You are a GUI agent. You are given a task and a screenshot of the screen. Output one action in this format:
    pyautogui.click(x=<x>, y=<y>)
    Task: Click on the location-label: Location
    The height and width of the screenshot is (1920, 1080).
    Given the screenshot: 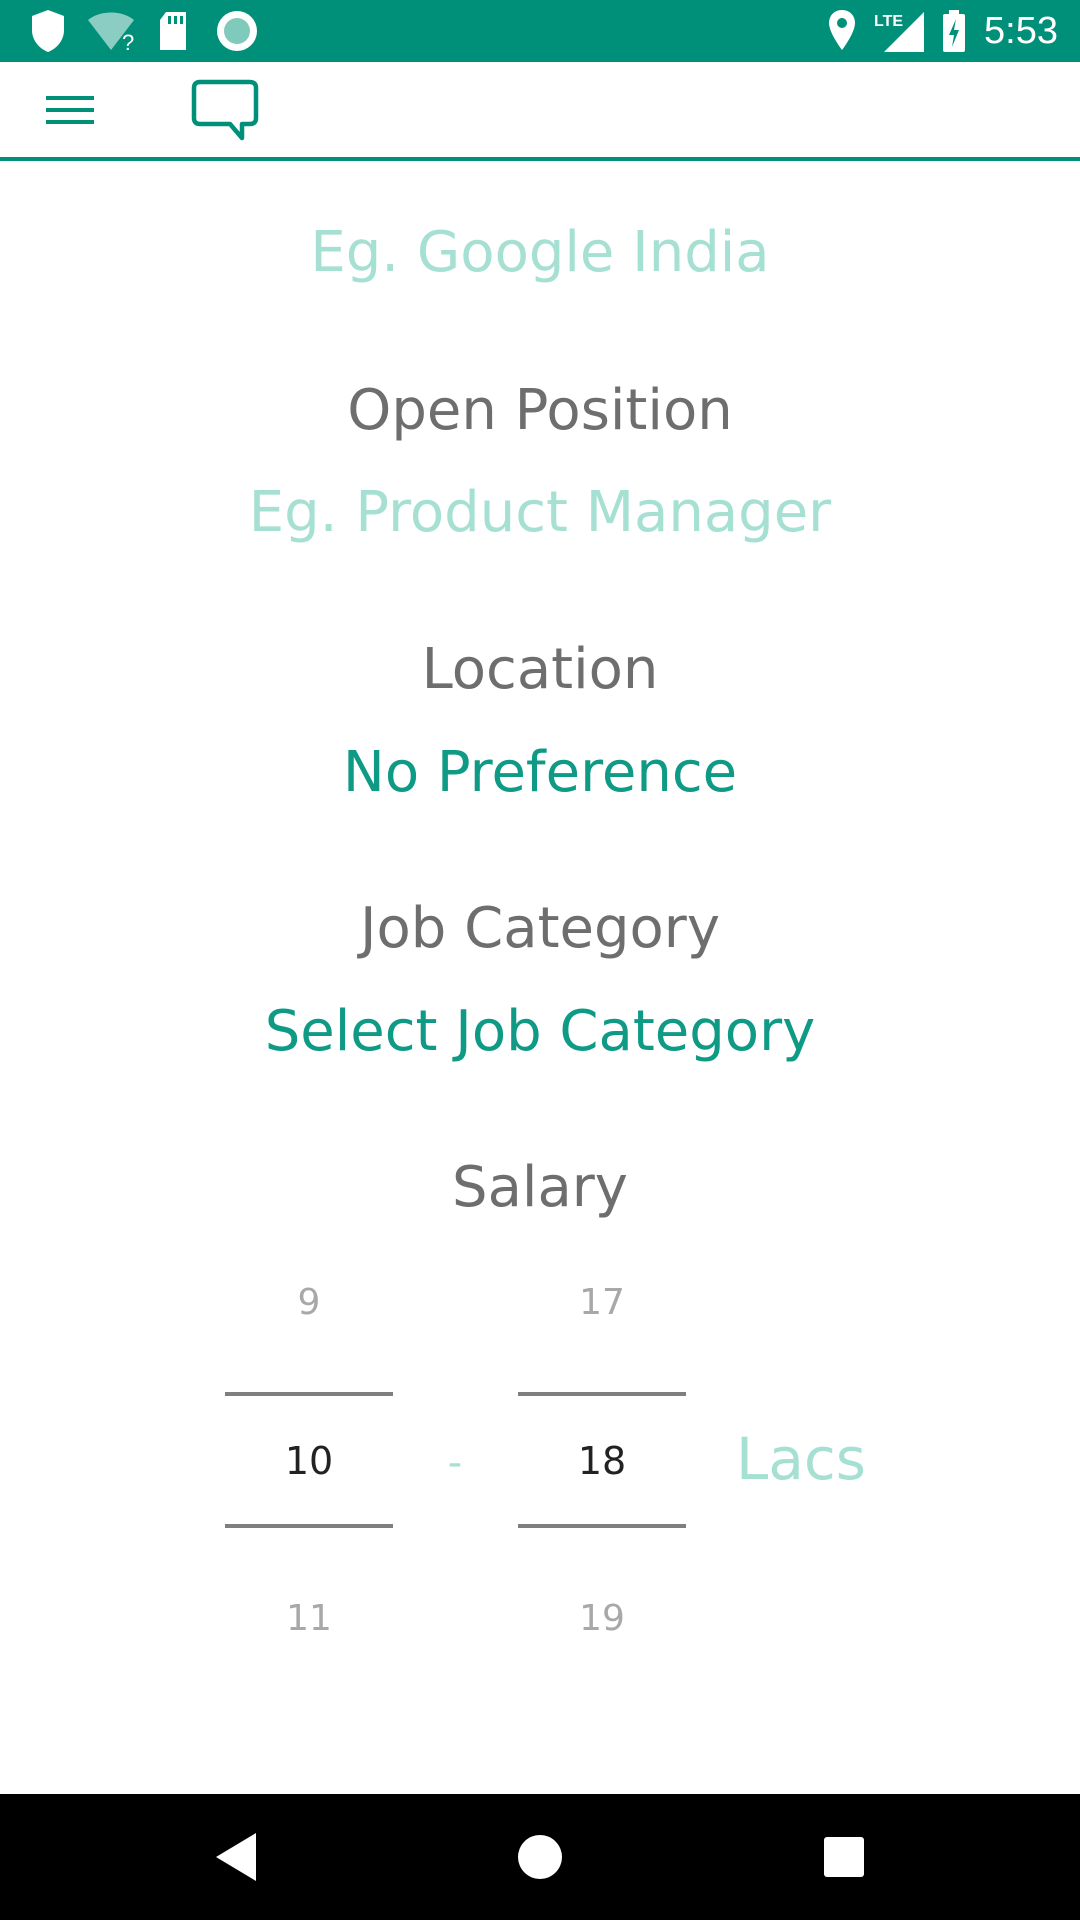 What is the action you would take?
    pyautogui.click(x=540, y=669)
    